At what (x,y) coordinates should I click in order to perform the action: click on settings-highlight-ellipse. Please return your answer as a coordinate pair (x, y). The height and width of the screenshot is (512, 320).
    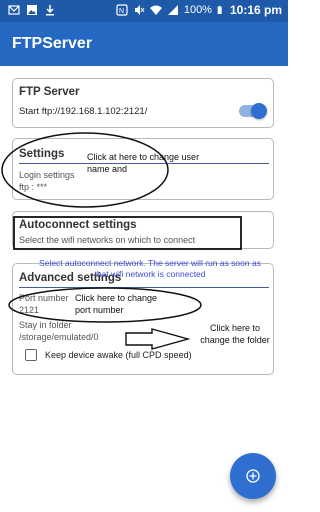
    Looking at the image, I should click on (85, 170).